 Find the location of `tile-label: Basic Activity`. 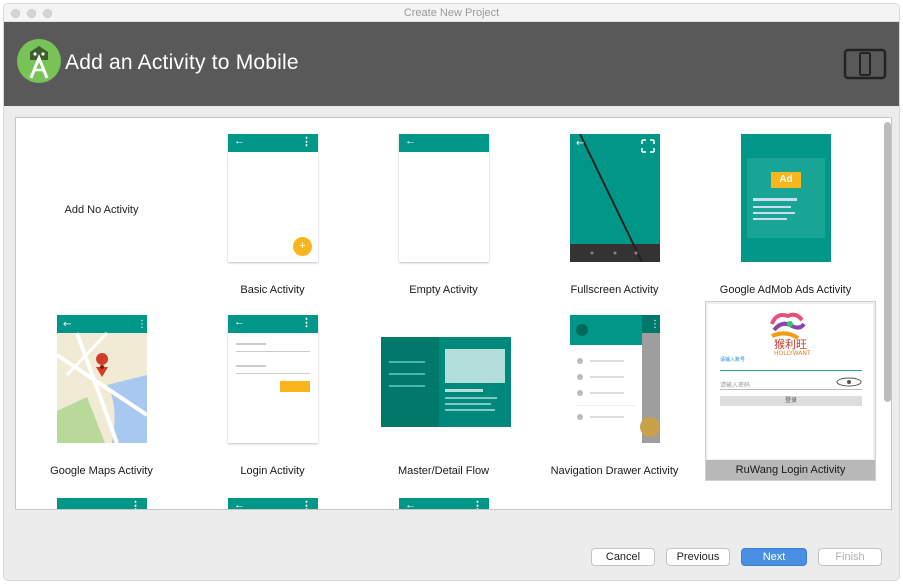

tile-label: Basic Activity is located at coordinates (272, 290).